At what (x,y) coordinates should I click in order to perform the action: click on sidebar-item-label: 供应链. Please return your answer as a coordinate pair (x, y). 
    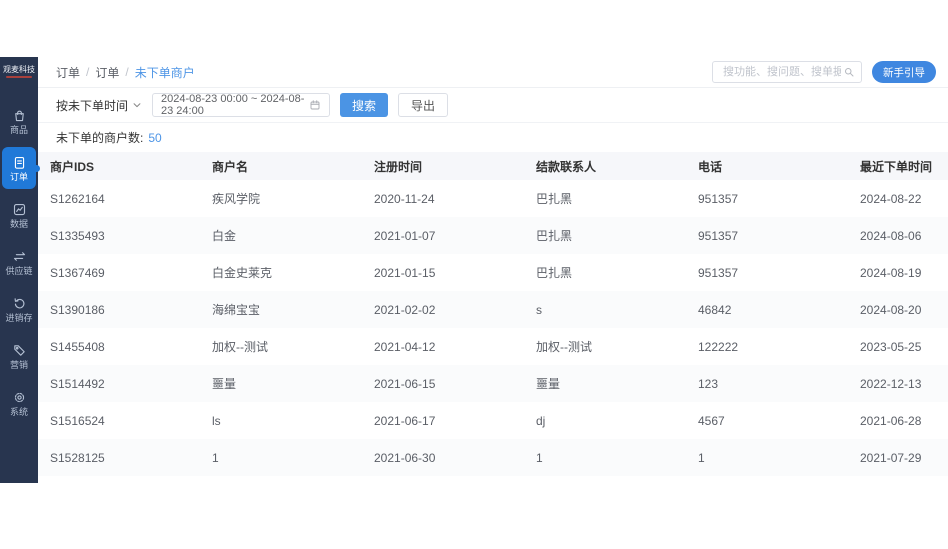
    Looking at the image, I should click on (19, 270).